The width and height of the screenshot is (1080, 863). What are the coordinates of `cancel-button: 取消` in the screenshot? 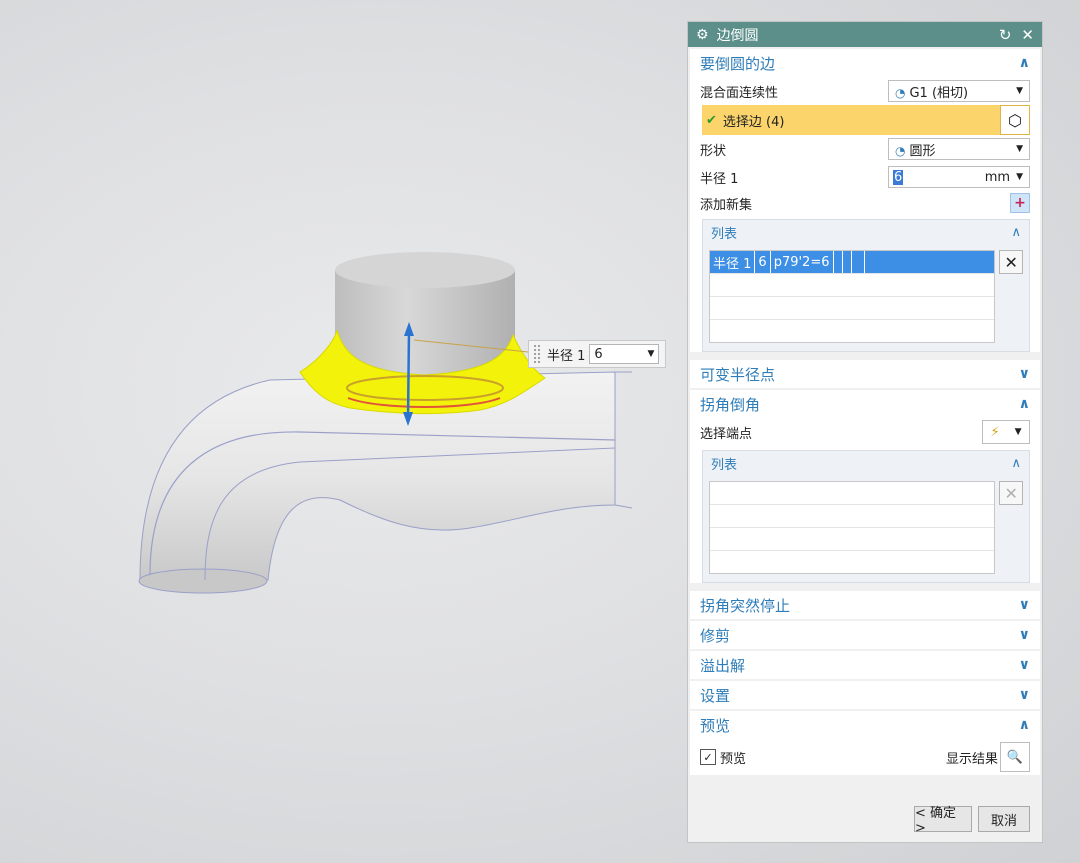 It's located at (1004, 819).